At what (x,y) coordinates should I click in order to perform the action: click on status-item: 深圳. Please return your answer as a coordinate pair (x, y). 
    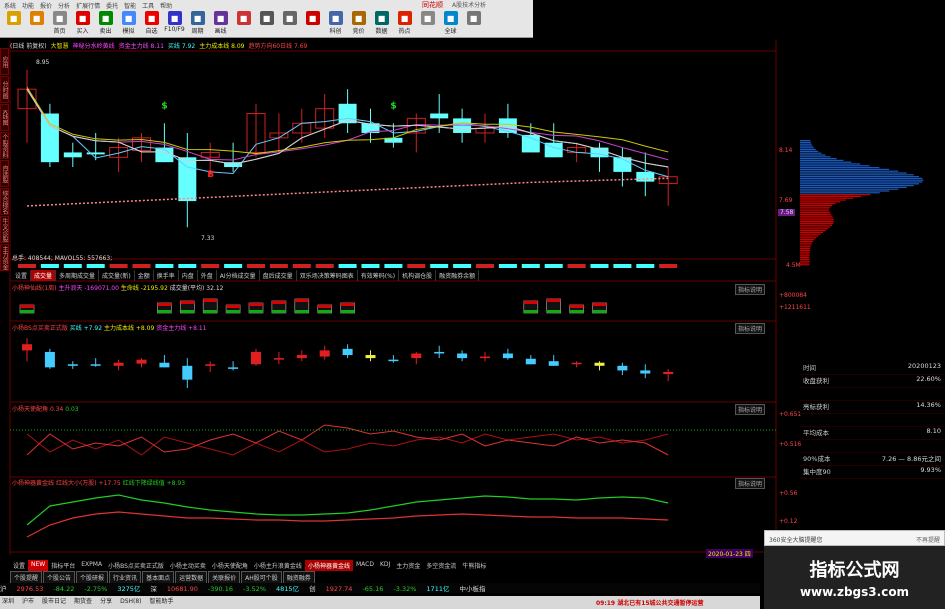
    Looking at the image, I should click on (8, 601).